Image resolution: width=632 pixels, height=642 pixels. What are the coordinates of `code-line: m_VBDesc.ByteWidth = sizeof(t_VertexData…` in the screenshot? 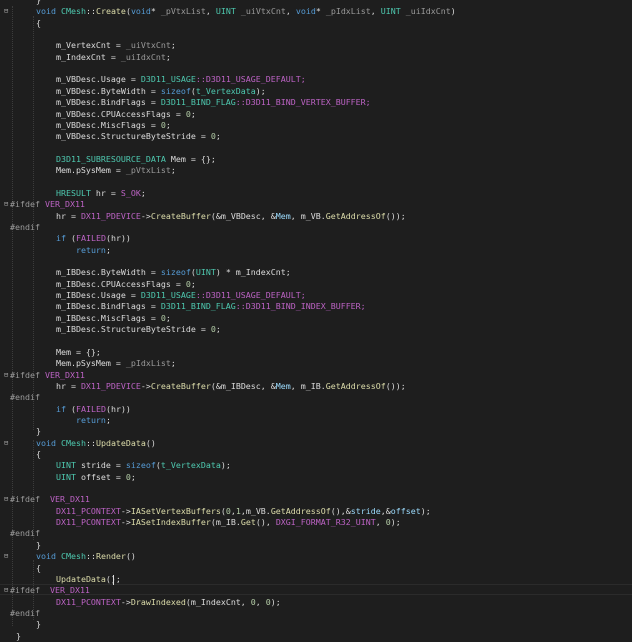 It's located at (316, 91).